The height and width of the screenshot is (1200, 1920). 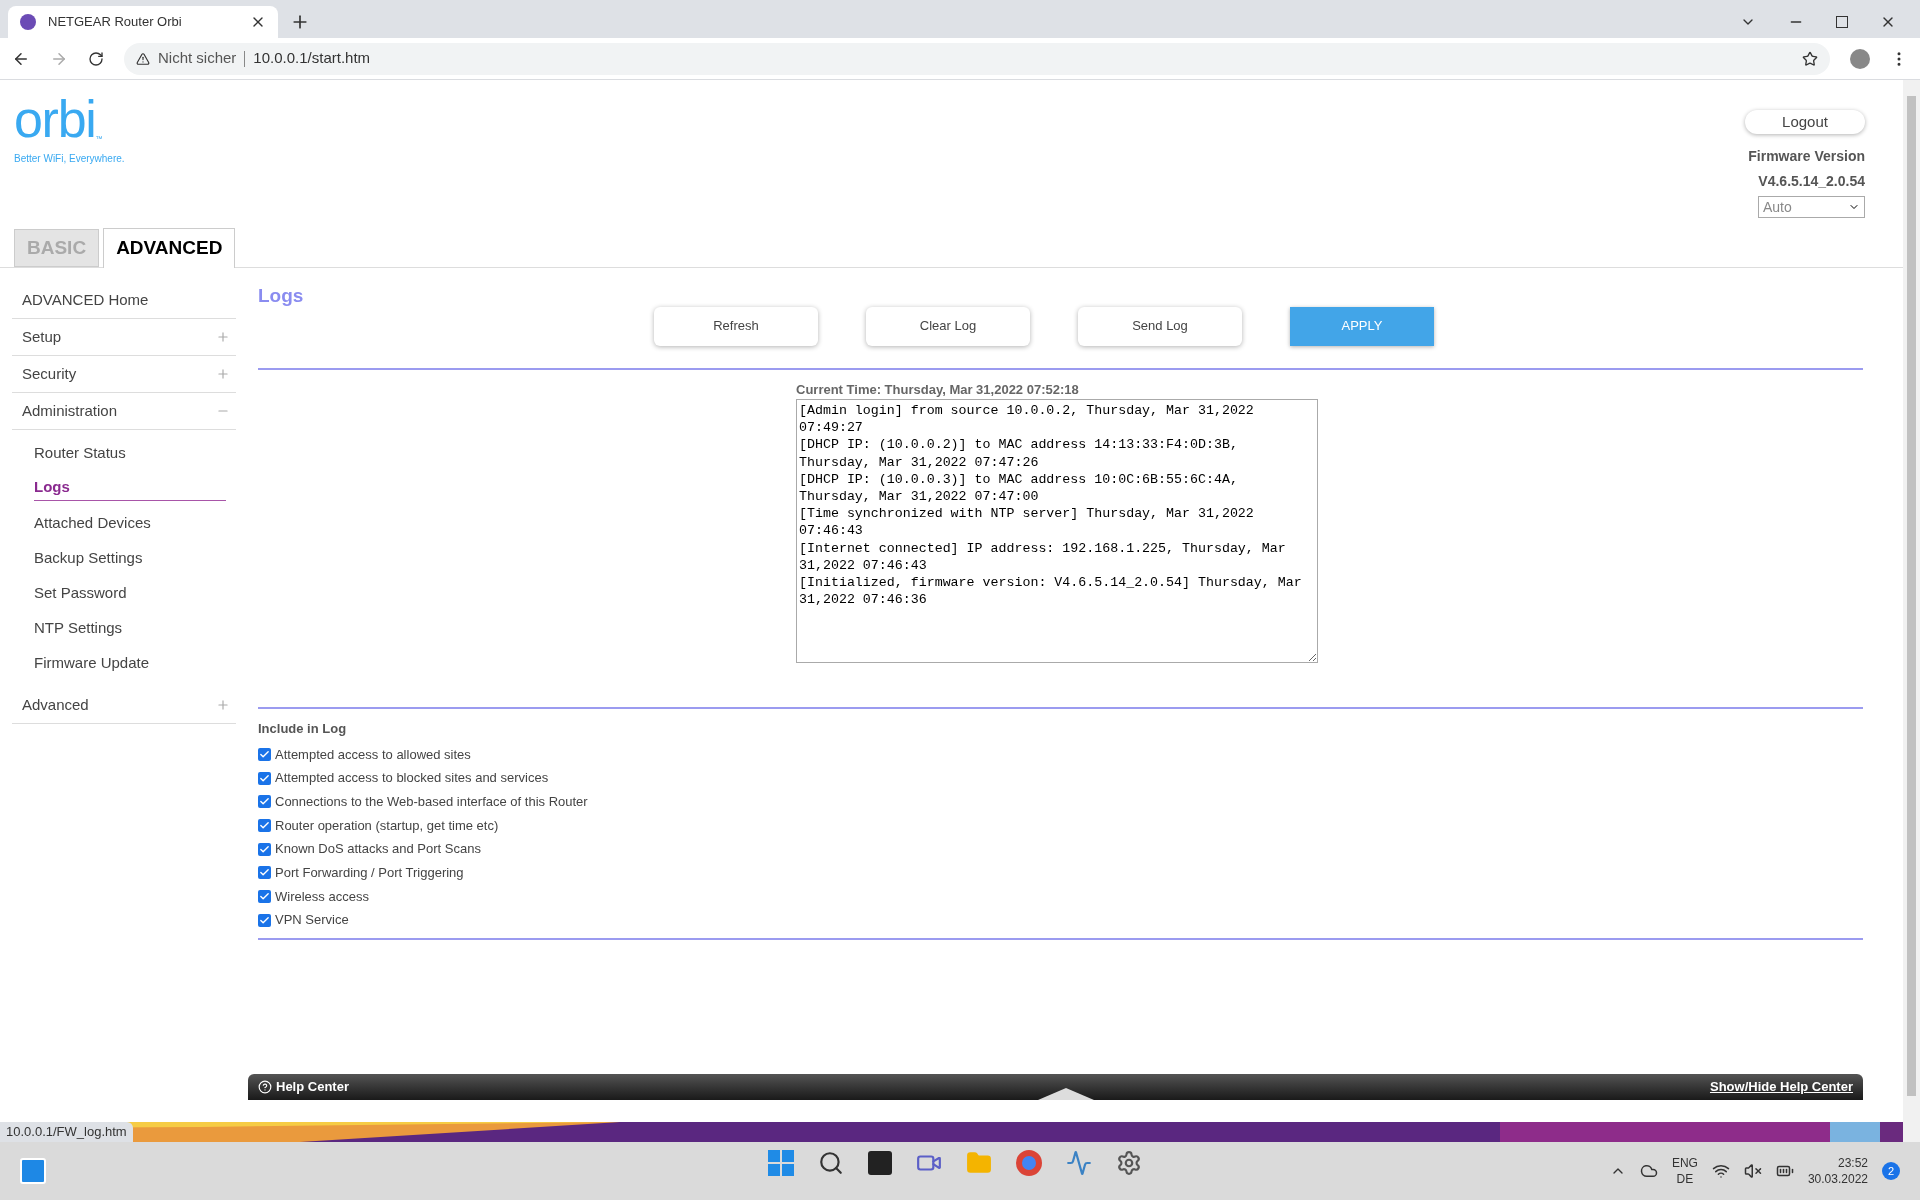 I want to click on sidebar-subitem: Backup Settings, so click(x=88, y=558).